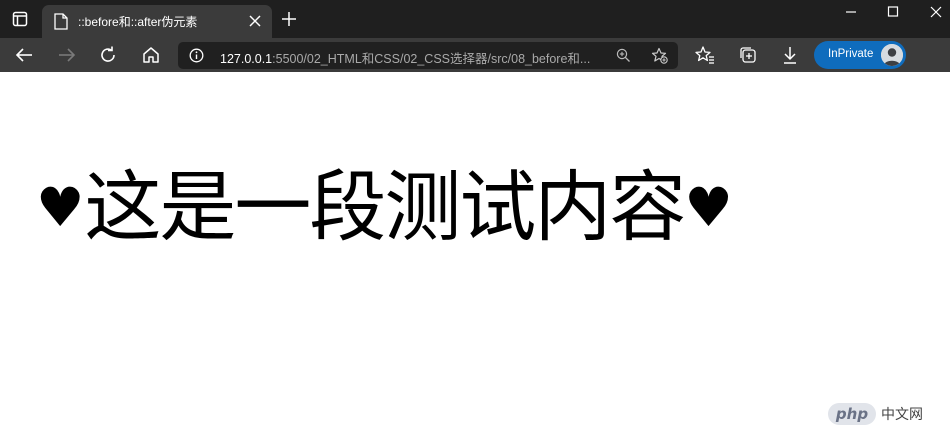 This screenshot has width=950, height=448. I want to click on watermark: php 中文网, so click(875, 414).